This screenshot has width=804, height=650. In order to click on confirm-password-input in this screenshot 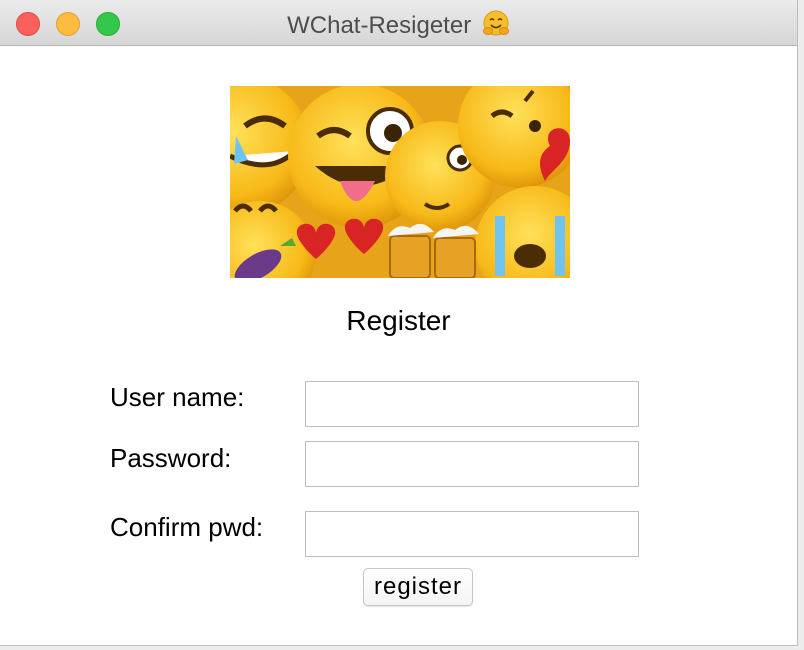, I will do `click(472, 534)`.